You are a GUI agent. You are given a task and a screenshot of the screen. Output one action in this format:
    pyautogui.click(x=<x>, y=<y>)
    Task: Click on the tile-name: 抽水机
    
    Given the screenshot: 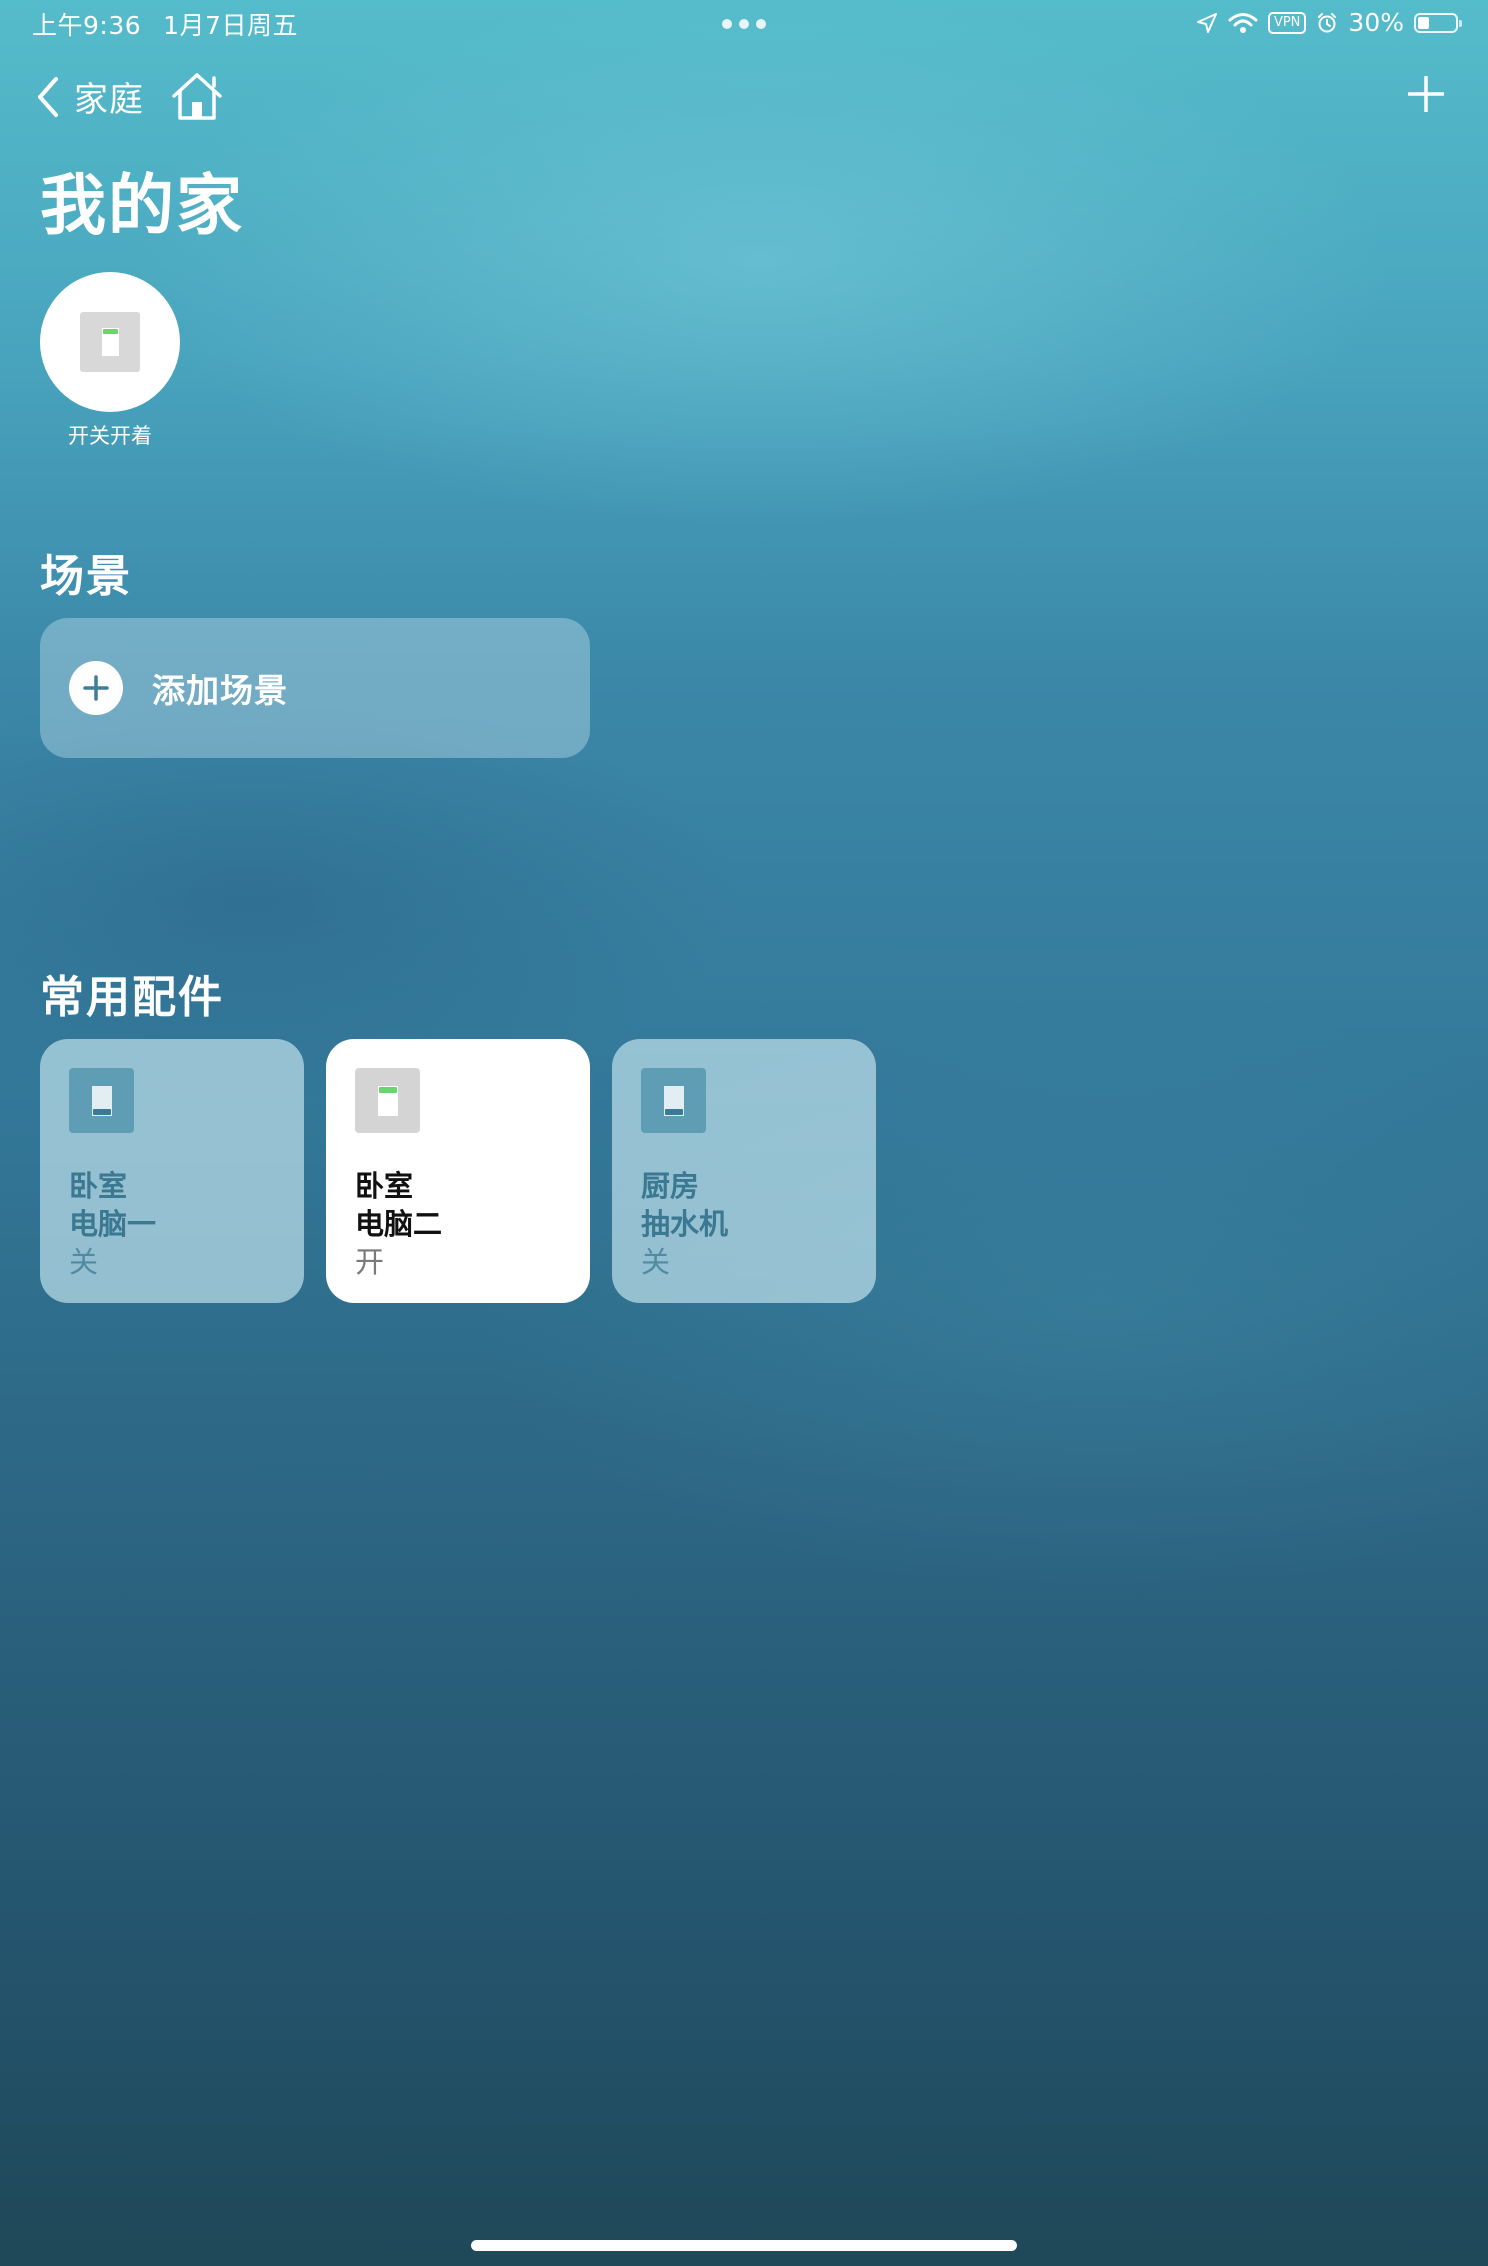 What is the action you would take?
    pyautogui.click(x=685, y=1224)
    